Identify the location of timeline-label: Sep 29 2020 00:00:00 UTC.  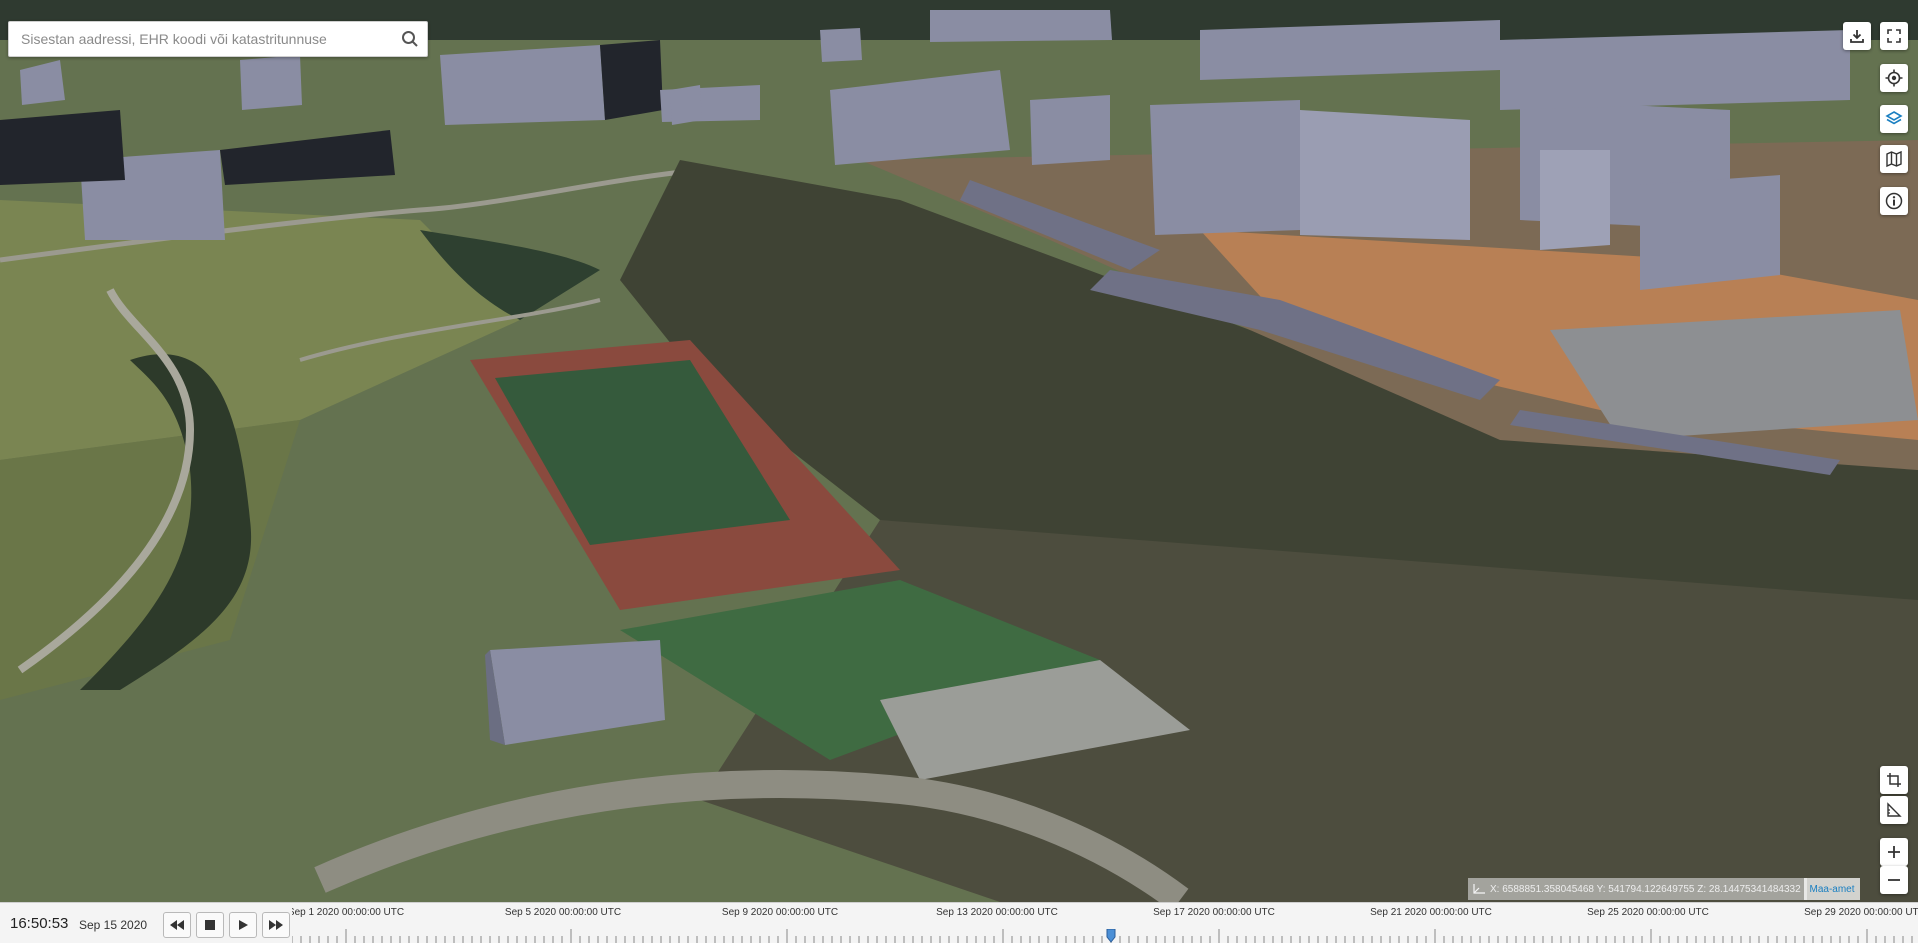
(1861, 912).